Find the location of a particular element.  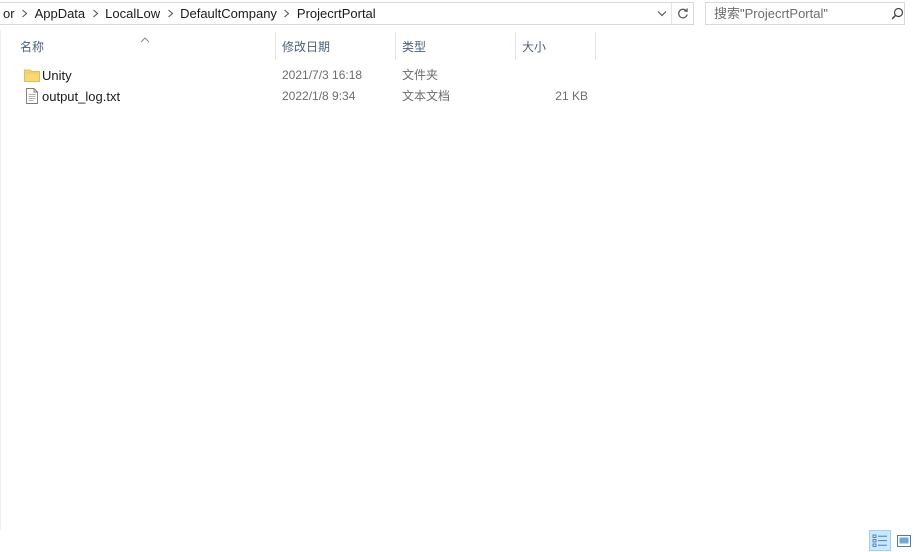

column-header-date-label: 修改日期 is located at coordinates (306, 46).